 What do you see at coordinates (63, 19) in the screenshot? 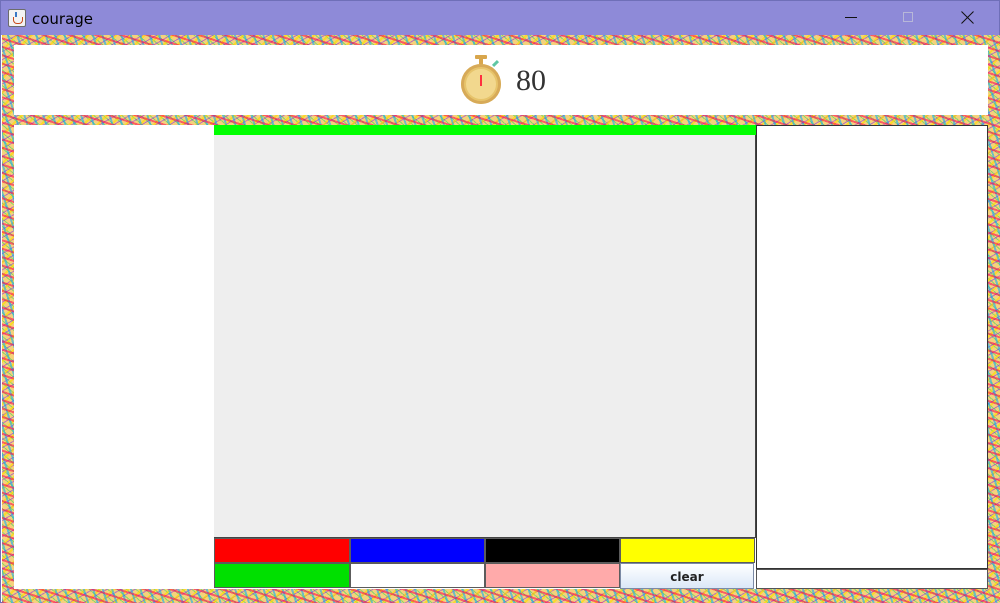
I see `window-title: courage` at bounding box center [63, 19].